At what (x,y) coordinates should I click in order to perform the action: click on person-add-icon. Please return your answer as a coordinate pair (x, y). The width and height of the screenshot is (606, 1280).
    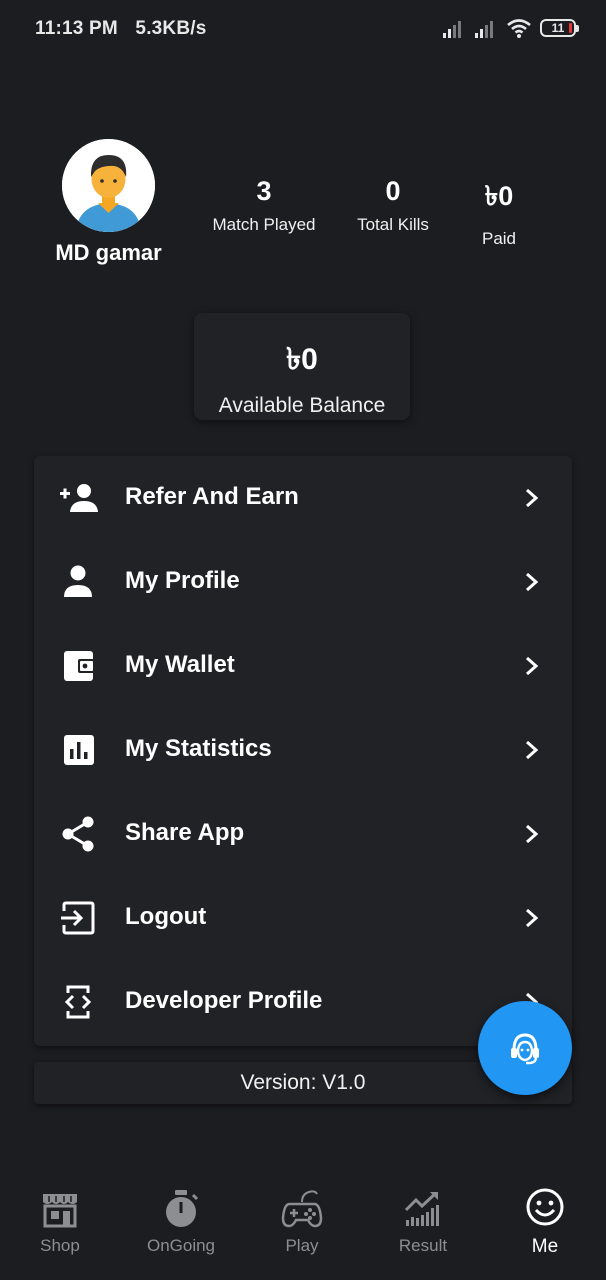
    Looking at the image, I should click on (79, 498).